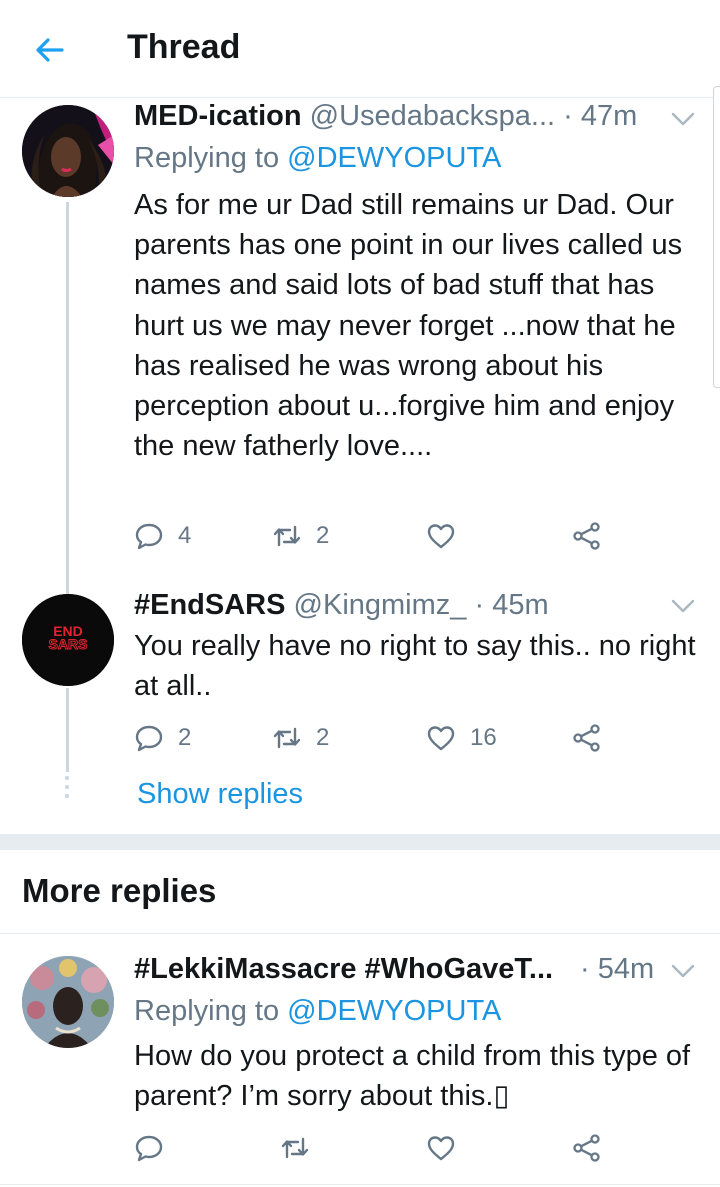 The height and width of the screenshot is (1187, 720). What do you see at coordinates (67, 789) in the screenshot?
I see `thread-more-dots` at bounding box center [67, 789].